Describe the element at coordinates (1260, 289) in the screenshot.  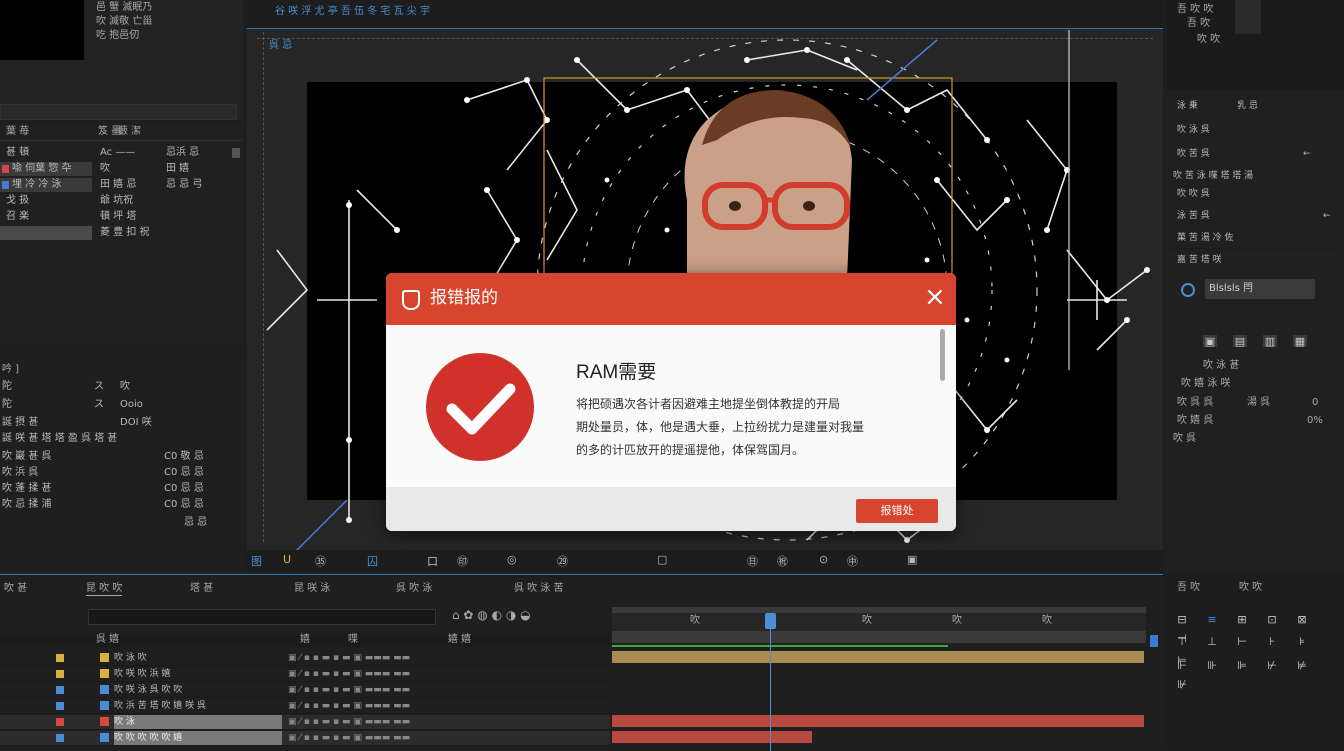
I see `preset-select: Blslsls 閂` at that location.